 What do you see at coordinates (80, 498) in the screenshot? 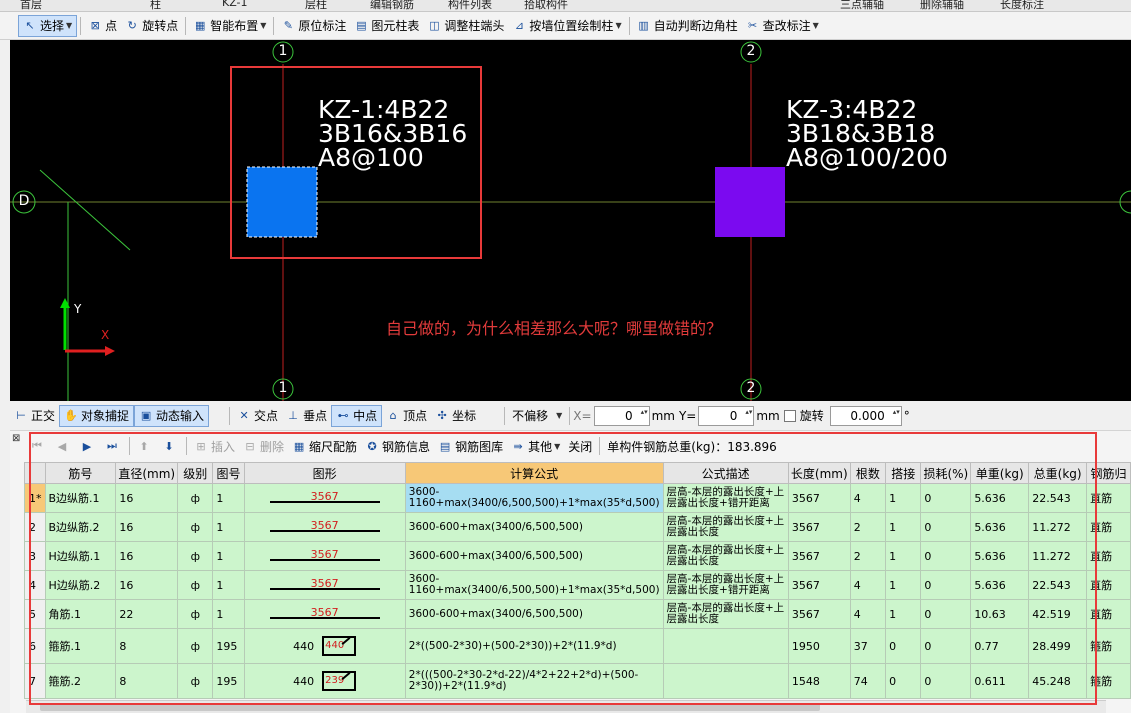
I see `bar-no-cell: B边纵筋.1` at bounding box center [80, 498].